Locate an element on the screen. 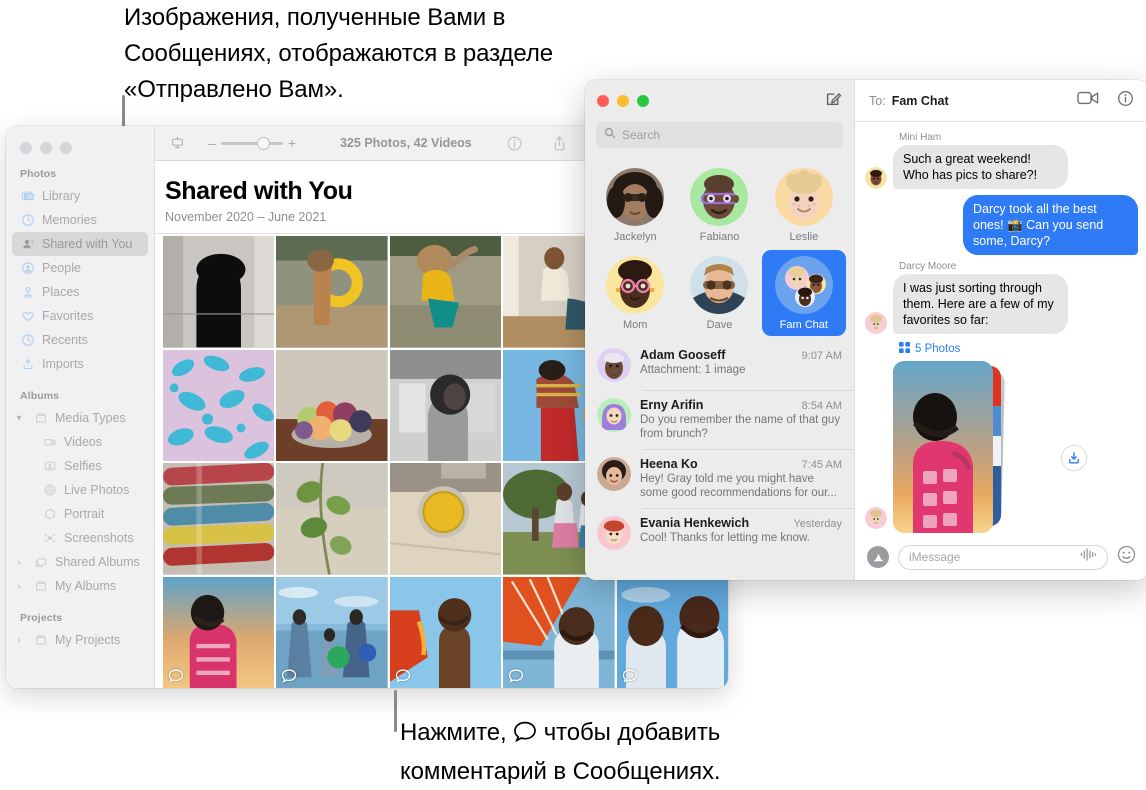 The image size is (1146, 790). sidebar-item-library: Library is located at coordinates (80, 196).